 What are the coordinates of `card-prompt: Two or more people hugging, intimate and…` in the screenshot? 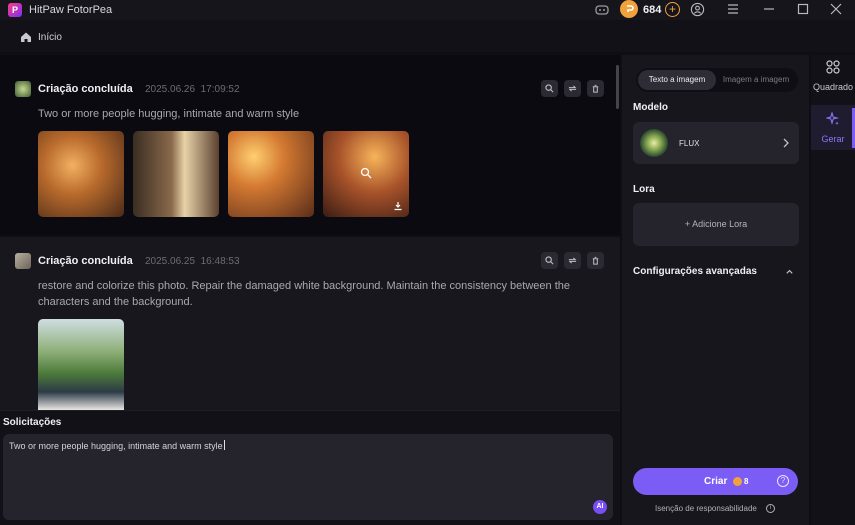 It's located at (169, 114).